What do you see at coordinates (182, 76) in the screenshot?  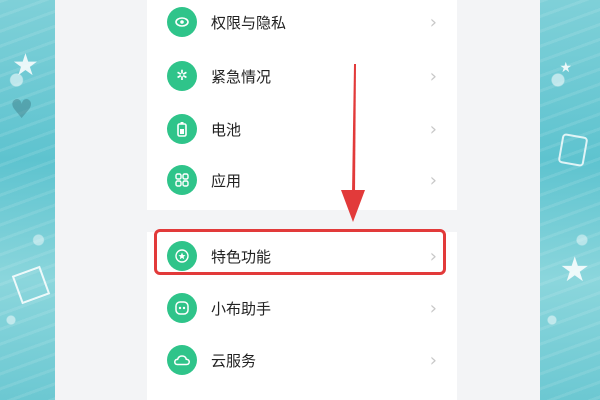 I see `emergency-icon: ✲` at bounding box center [182, 76].